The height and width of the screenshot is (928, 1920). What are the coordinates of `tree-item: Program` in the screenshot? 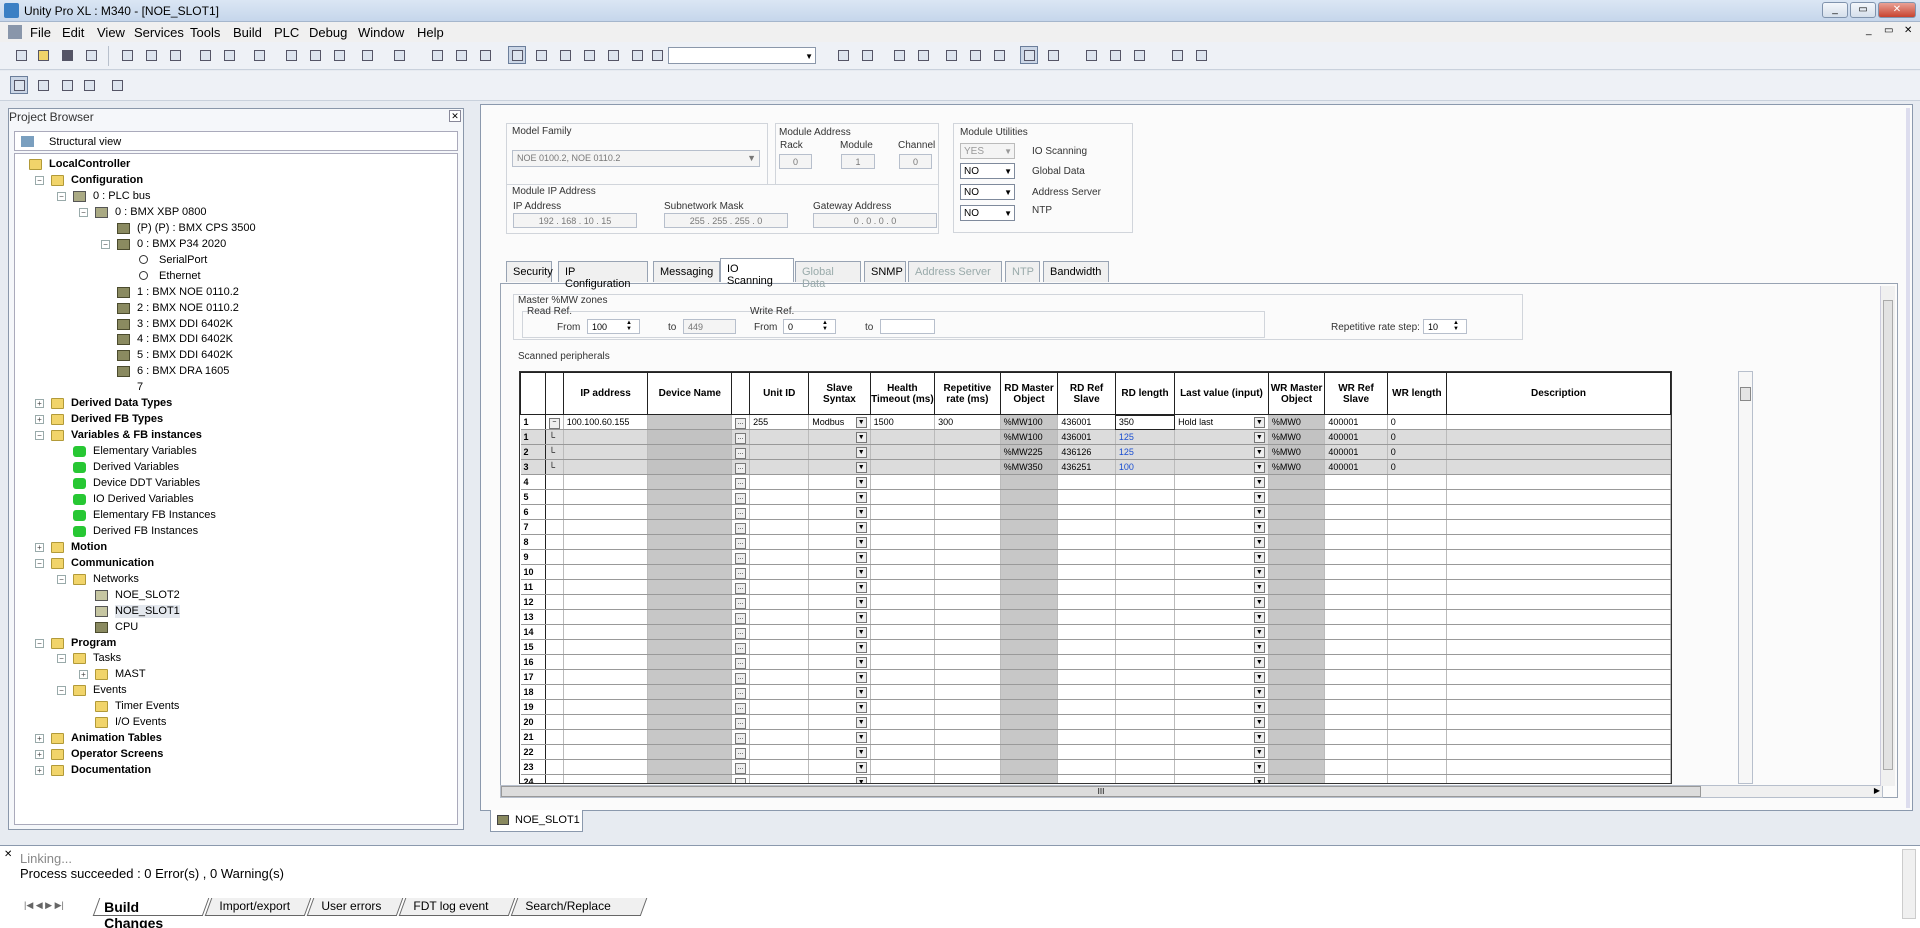 It's located at (93, 643).